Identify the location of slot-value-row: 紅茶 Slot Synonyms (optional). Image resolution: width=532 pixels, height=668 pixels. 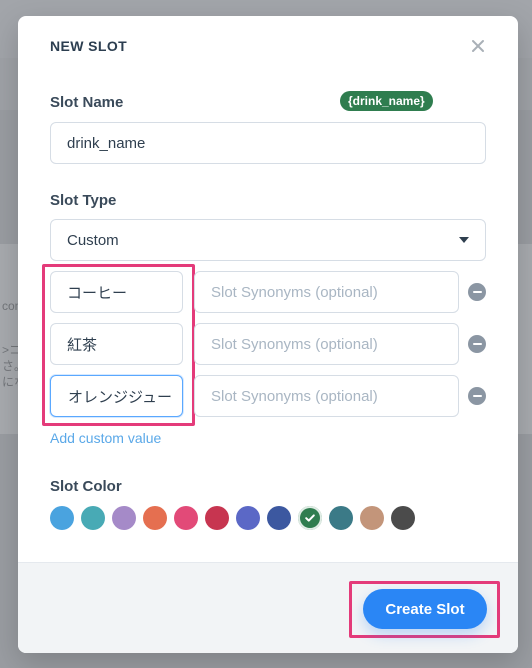
(268, 344).